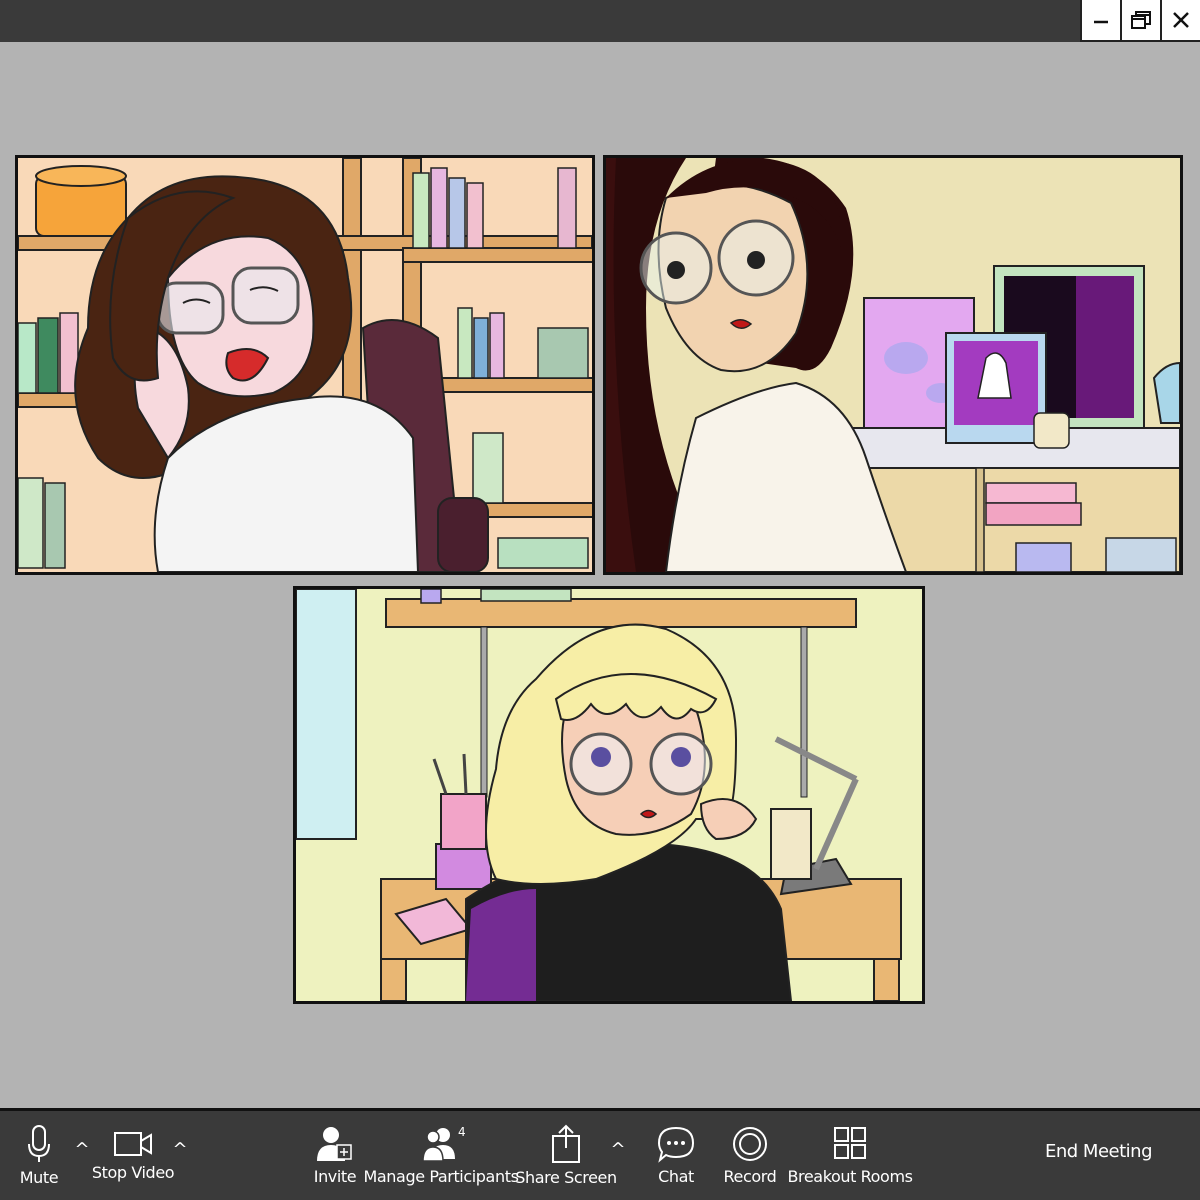  What do you see at coordinates (133, 1144) in the screenshot?
I see `video-camera-icon` at bounding box center [133, 1144].